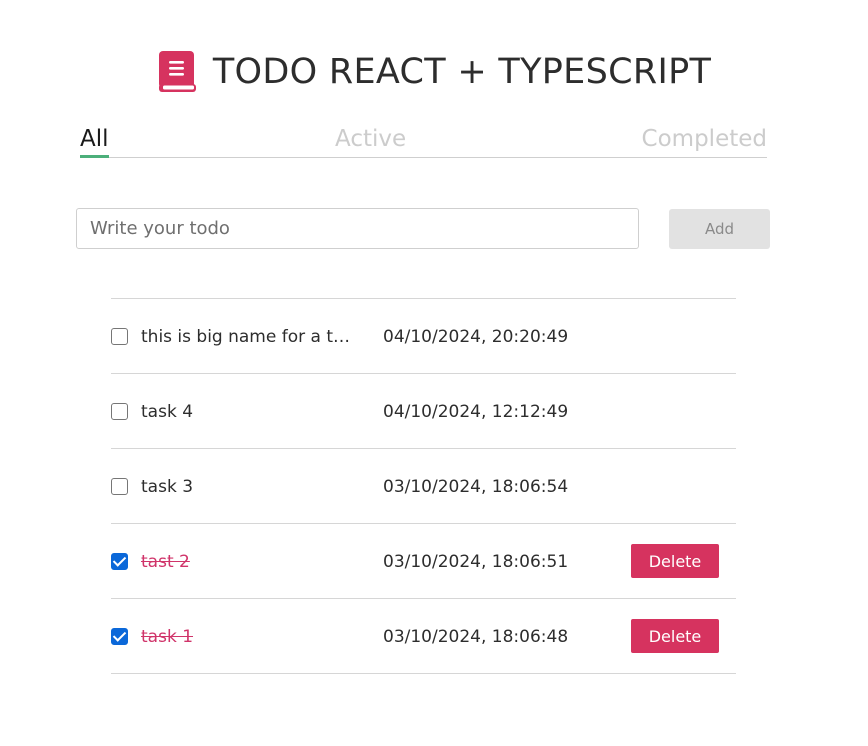 The width and height of the screenshot is (868, 746). I want to click on page-title: TODO REACT + TYPESCRIPT, so click(462, 72).